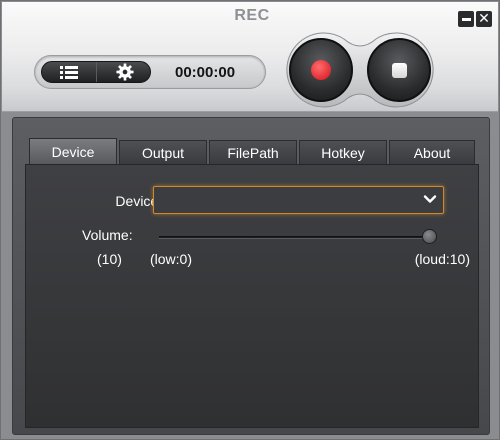 The width and height of the screenshot is (500, 440). I want to click on gear-icon, so click(124, 72).